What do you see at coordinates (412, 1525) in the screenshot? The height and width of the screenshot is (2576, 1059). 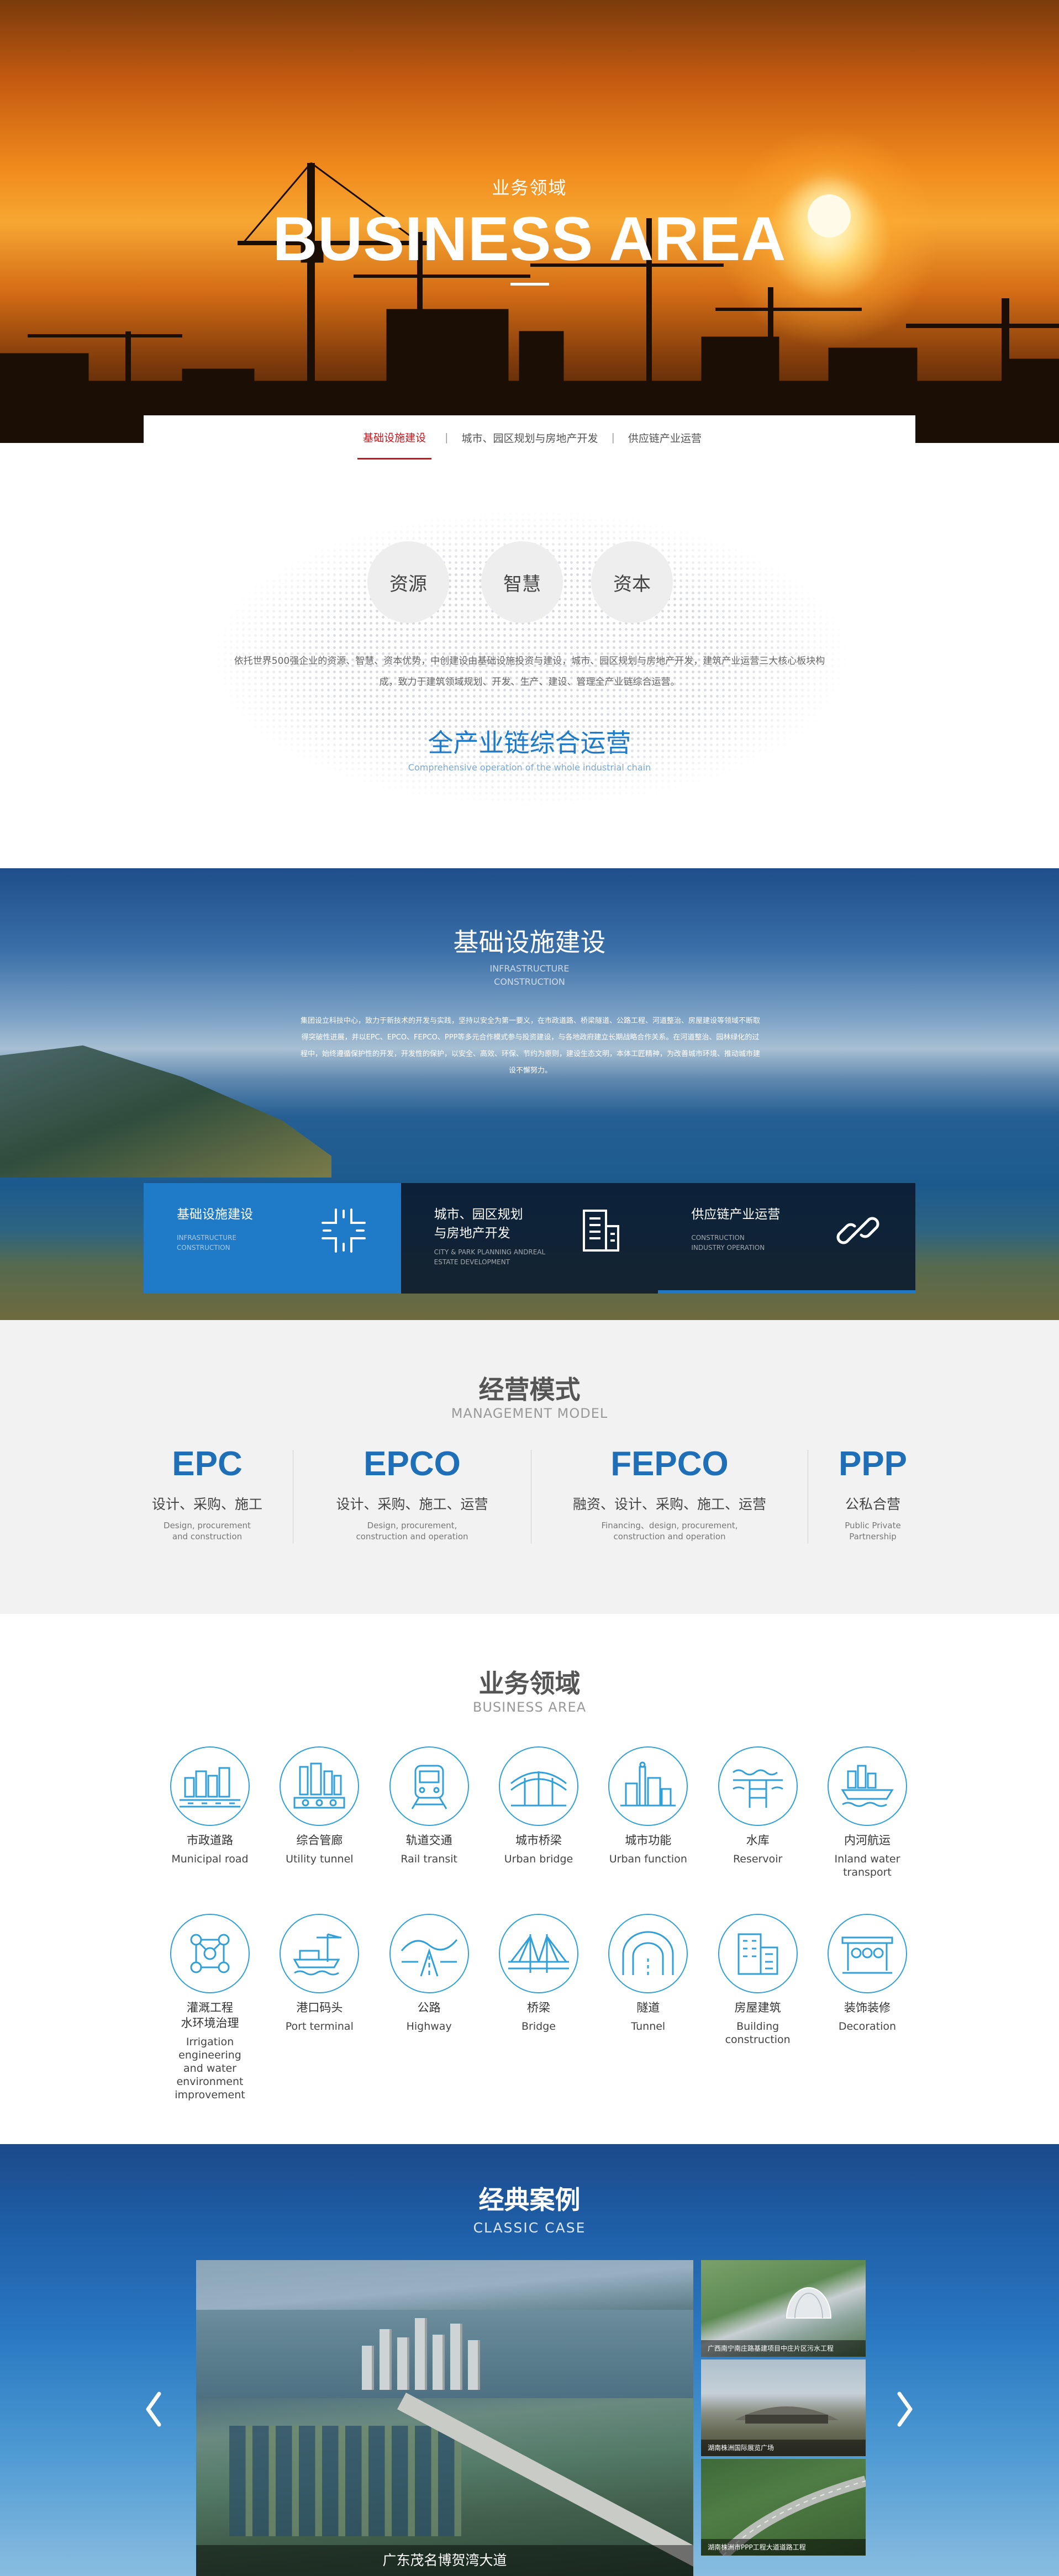 I see `model-name-en-line: Design, procurement,` at bounding box center [412, 1525].